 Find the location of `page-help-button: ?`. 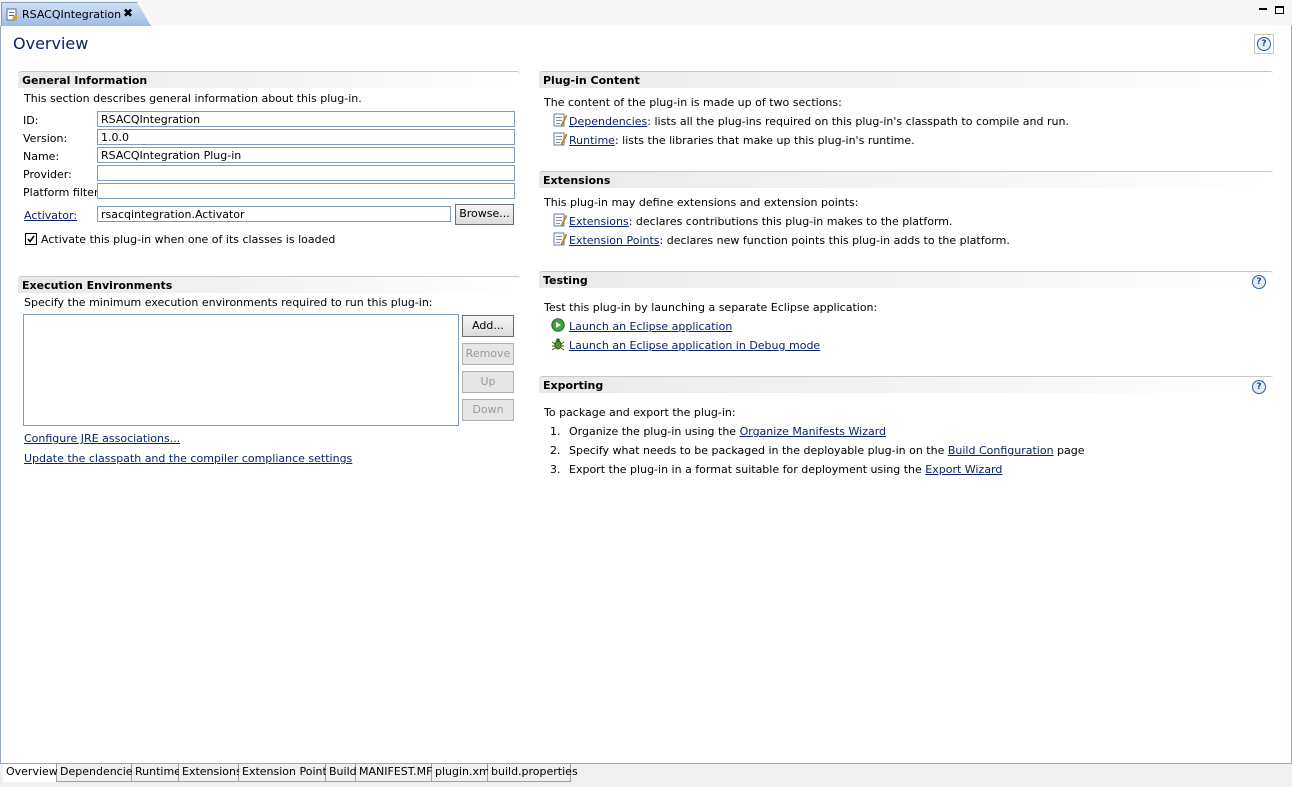

page-help-button: ? is located at coordinates (1264, 44).